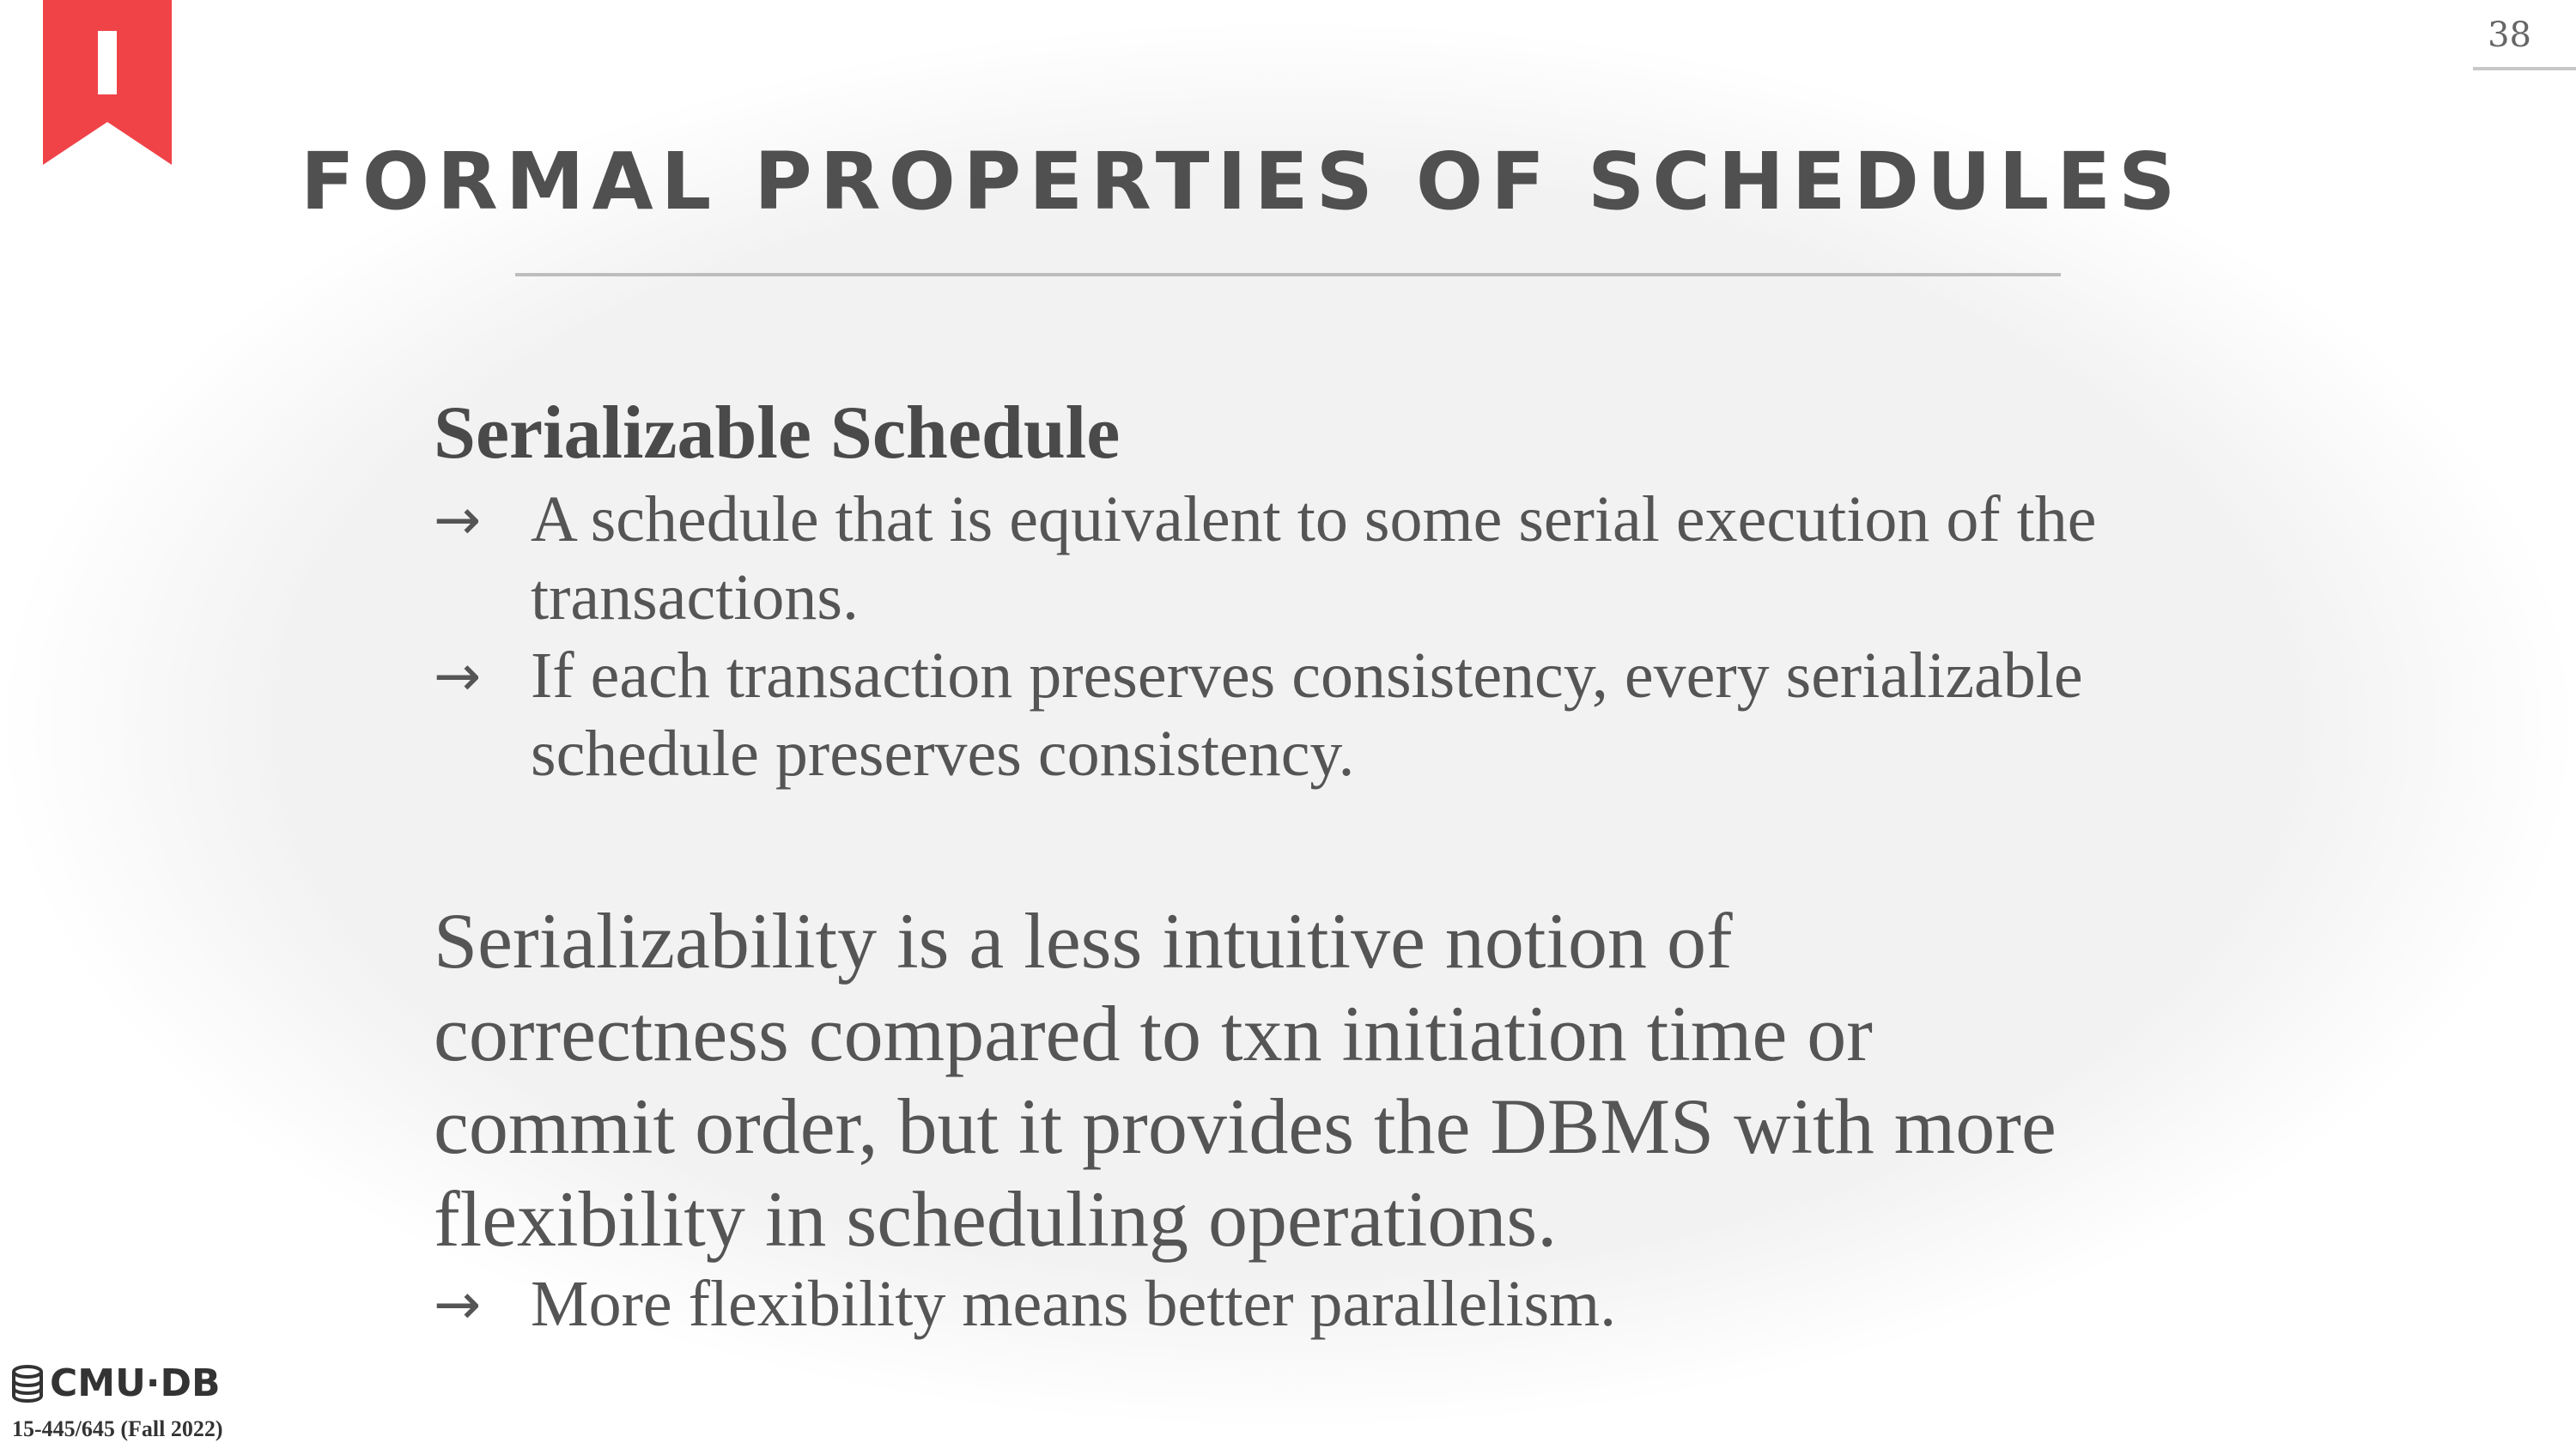  What do you see at coordinates (2524, 68) in the screenshot?
I see `page-number-underline` at bounding box center [2524, 68].